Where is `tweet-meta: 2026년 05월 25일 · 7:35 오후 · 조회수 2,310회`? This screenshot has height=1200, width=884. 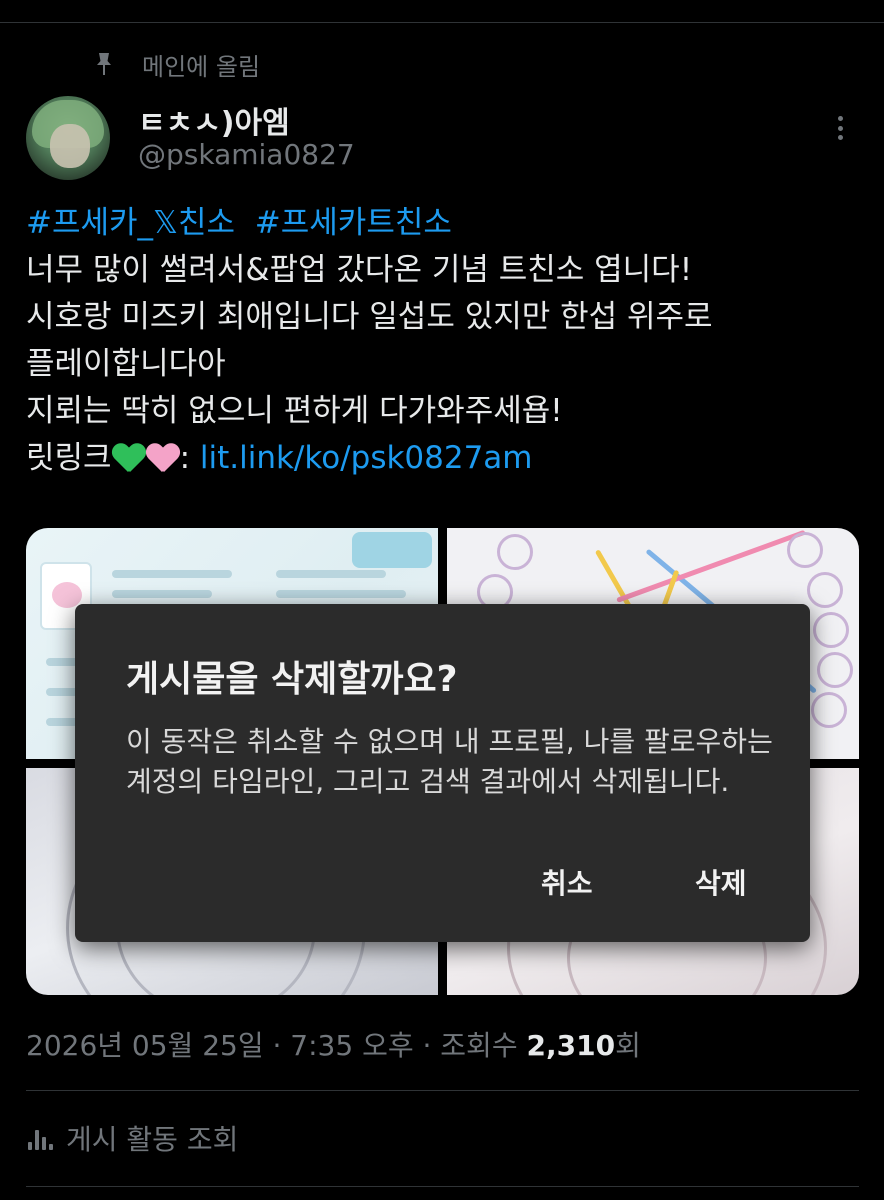
tweet-meta: 2026년 05월 25일 · 7:35 오후 · 조회수 2,310회 is located at coordinates (333, 1044).